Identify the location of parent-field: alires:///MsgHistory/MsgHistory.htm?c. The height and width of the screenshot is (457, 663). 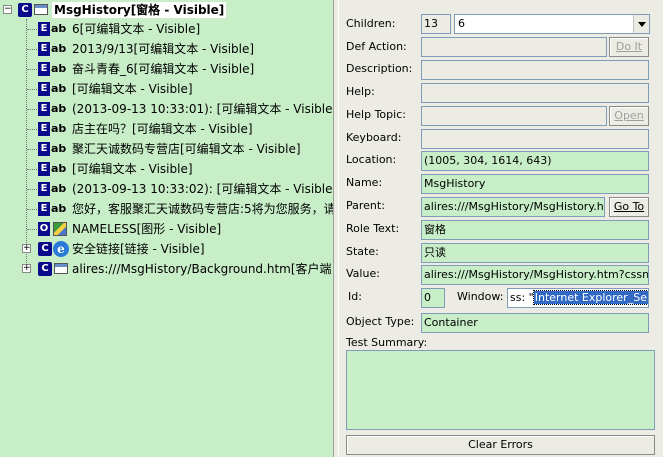
(513, 207).